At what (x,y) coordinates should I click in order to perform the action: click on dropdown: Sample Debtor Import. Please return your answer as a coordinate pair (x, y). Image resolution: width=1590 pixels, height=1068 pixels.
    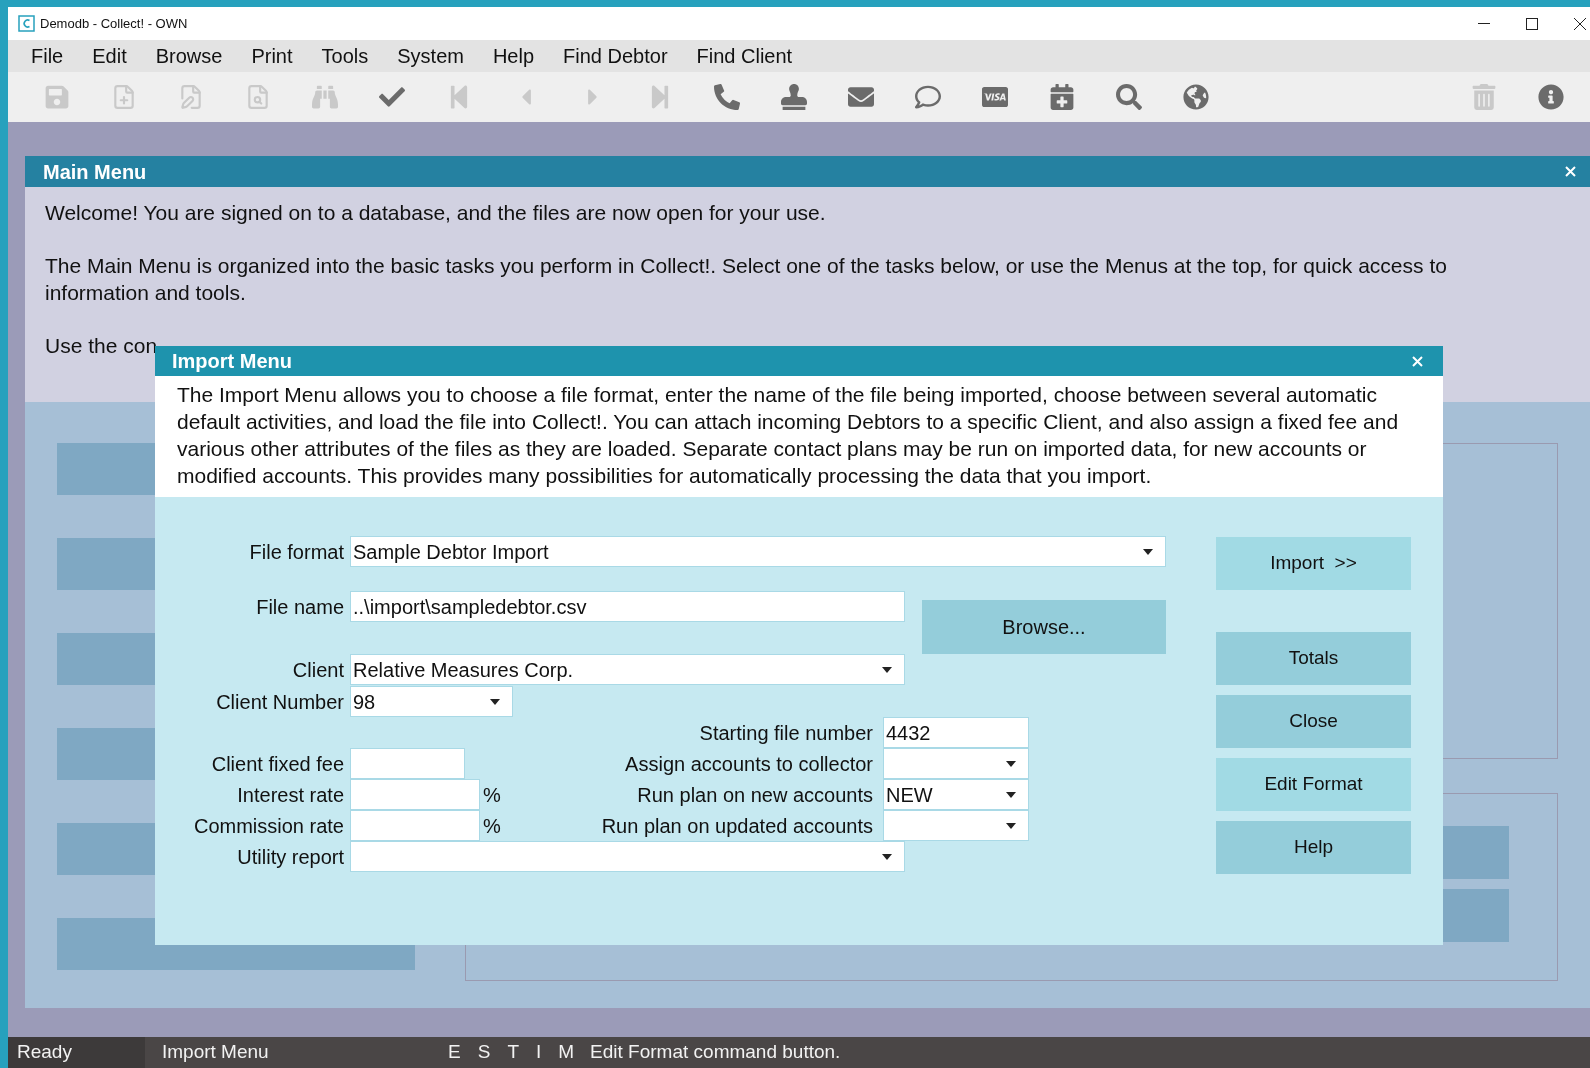
    Looking at the image, I should click on (758, 551).